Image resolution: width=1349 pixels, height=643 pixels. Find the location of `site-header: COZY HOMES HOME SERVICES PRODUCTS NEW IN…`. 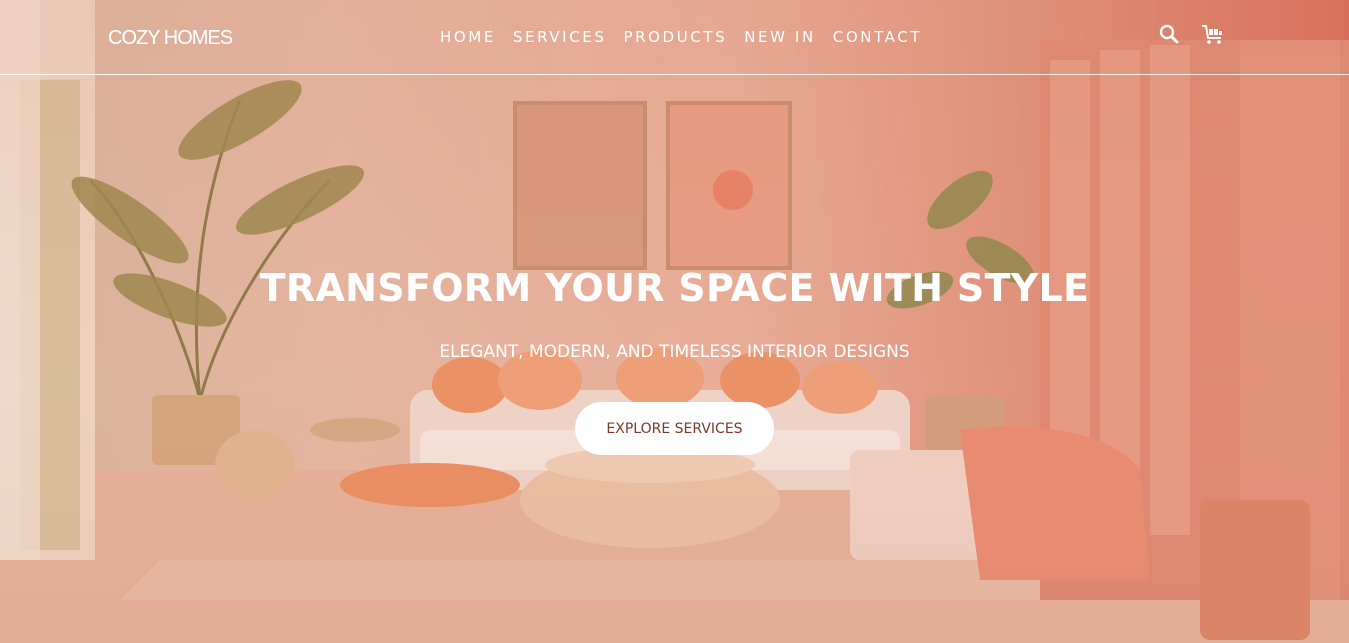

site-header: COZY HOMES HOME SERVICES PRODUCTS NEW IN… is located at coordinates (674, 37).